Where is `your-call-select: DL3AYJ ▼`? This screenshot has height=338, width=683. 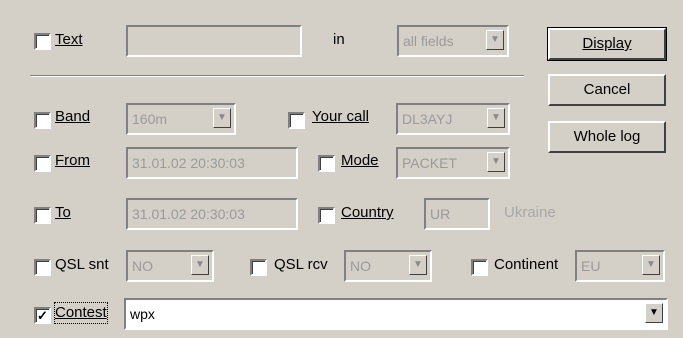
your-call-select: DL3AYJ ▼ is located at coordinates (453, 119).